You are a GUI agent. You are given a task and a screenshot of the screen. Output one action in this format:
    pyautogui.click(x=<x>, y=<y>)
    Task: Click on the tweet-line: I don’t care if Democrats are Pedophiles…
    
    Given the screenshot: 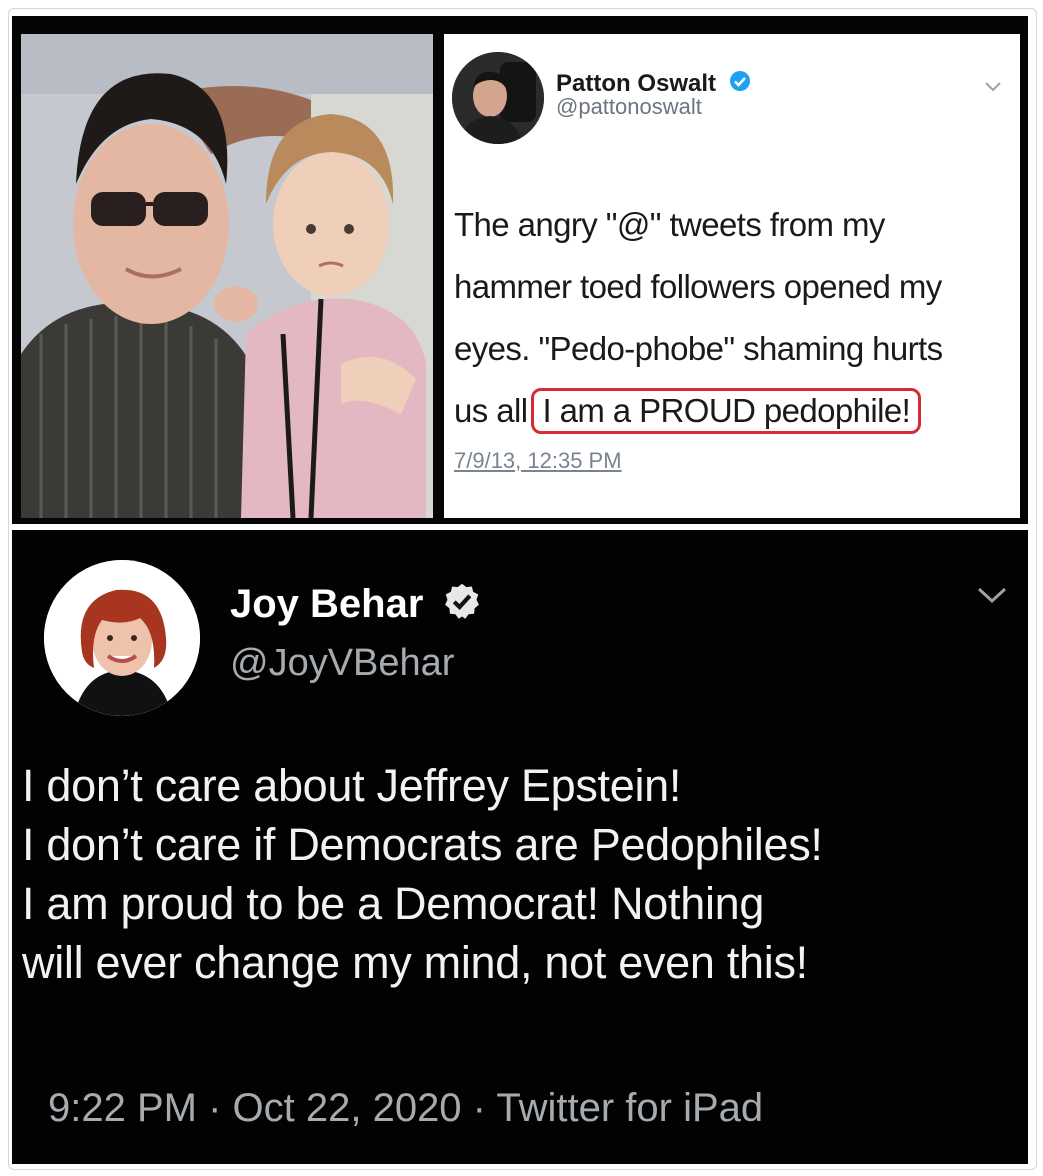 What is the action you would take?
    pyautogui.click(x=422, y=844)
    